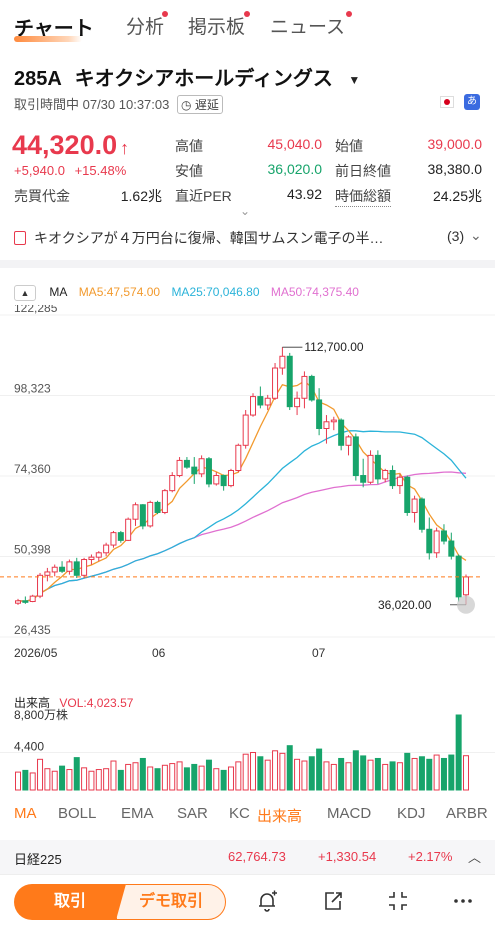  I want to click on market-cap-value: 24.25兆, so click(457, 196).